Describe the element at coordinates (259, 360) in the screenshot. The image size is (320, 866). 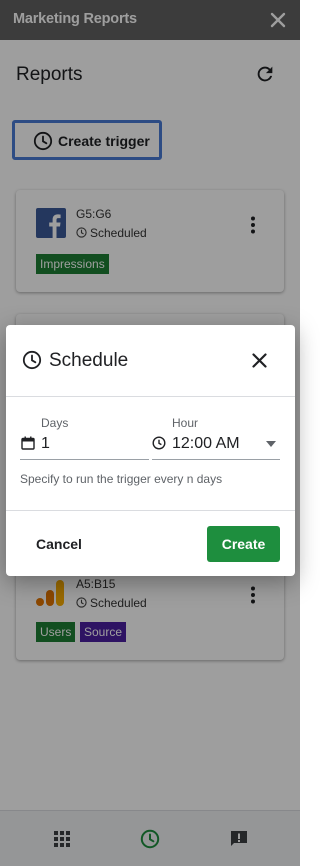
I see `close-icon` at that location.